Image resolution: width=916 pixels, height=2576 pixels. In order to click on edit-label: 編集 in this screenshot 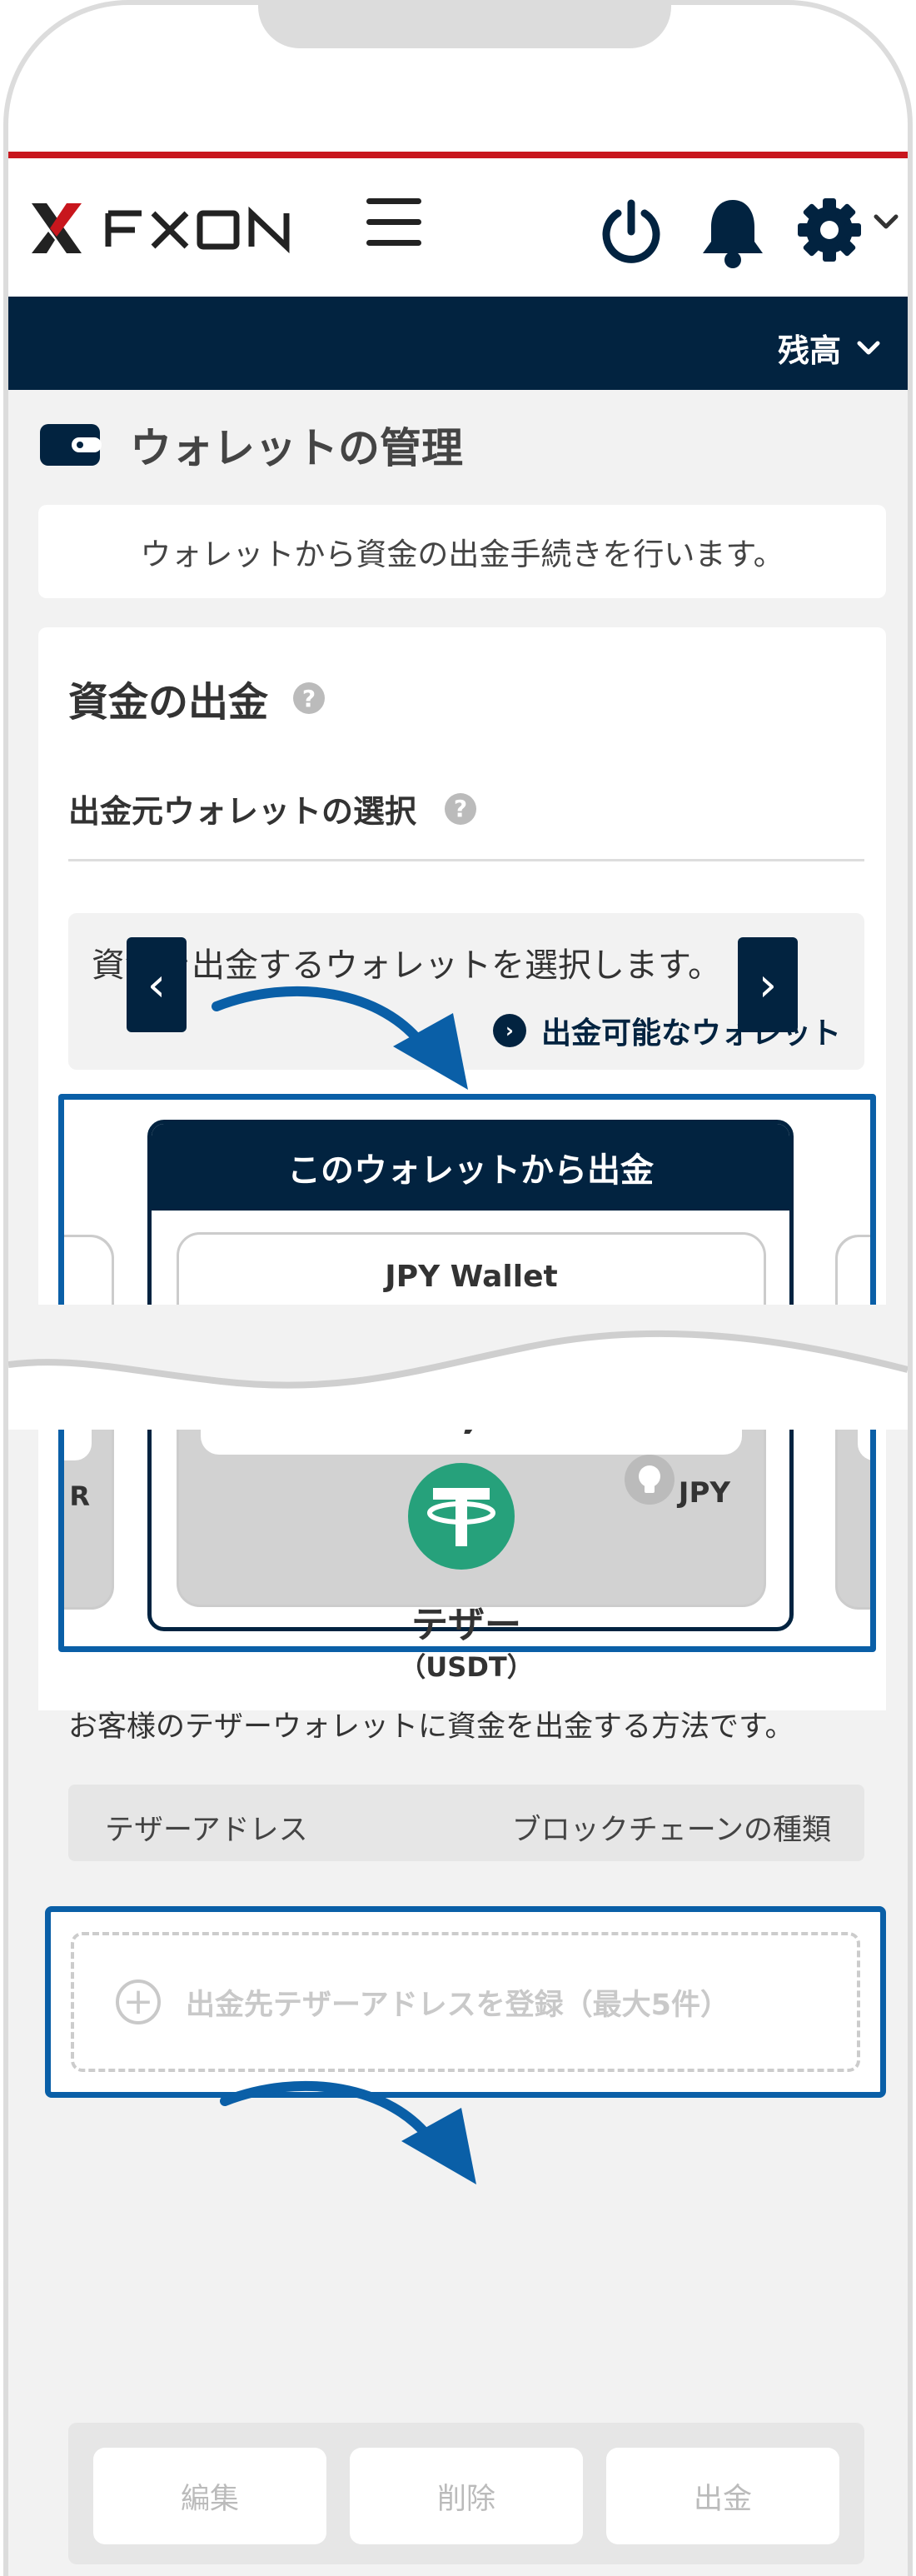, I will do `click(210, 2499)`.